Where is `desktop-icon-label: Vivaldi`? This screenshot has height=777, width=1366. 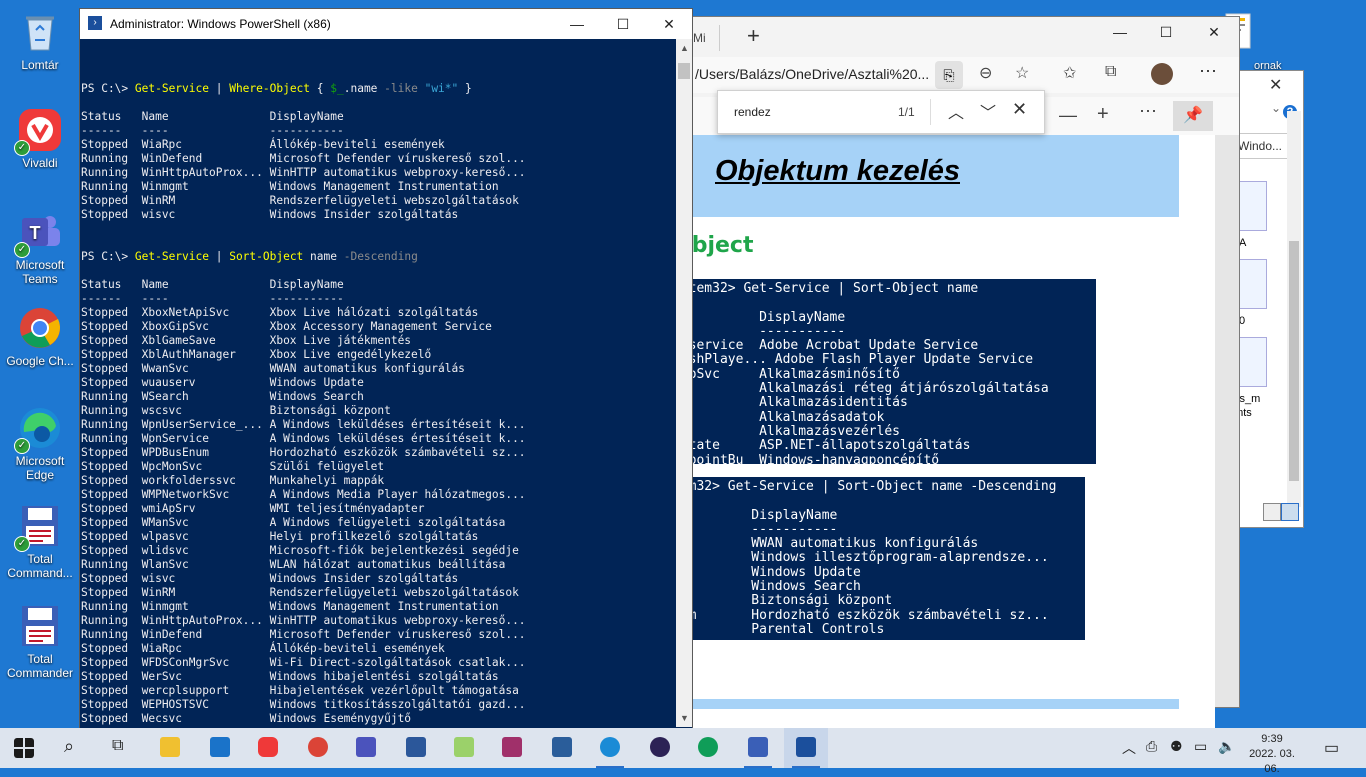 desktop-icon-label: Vivaldi is located at coordinates (40, 163).